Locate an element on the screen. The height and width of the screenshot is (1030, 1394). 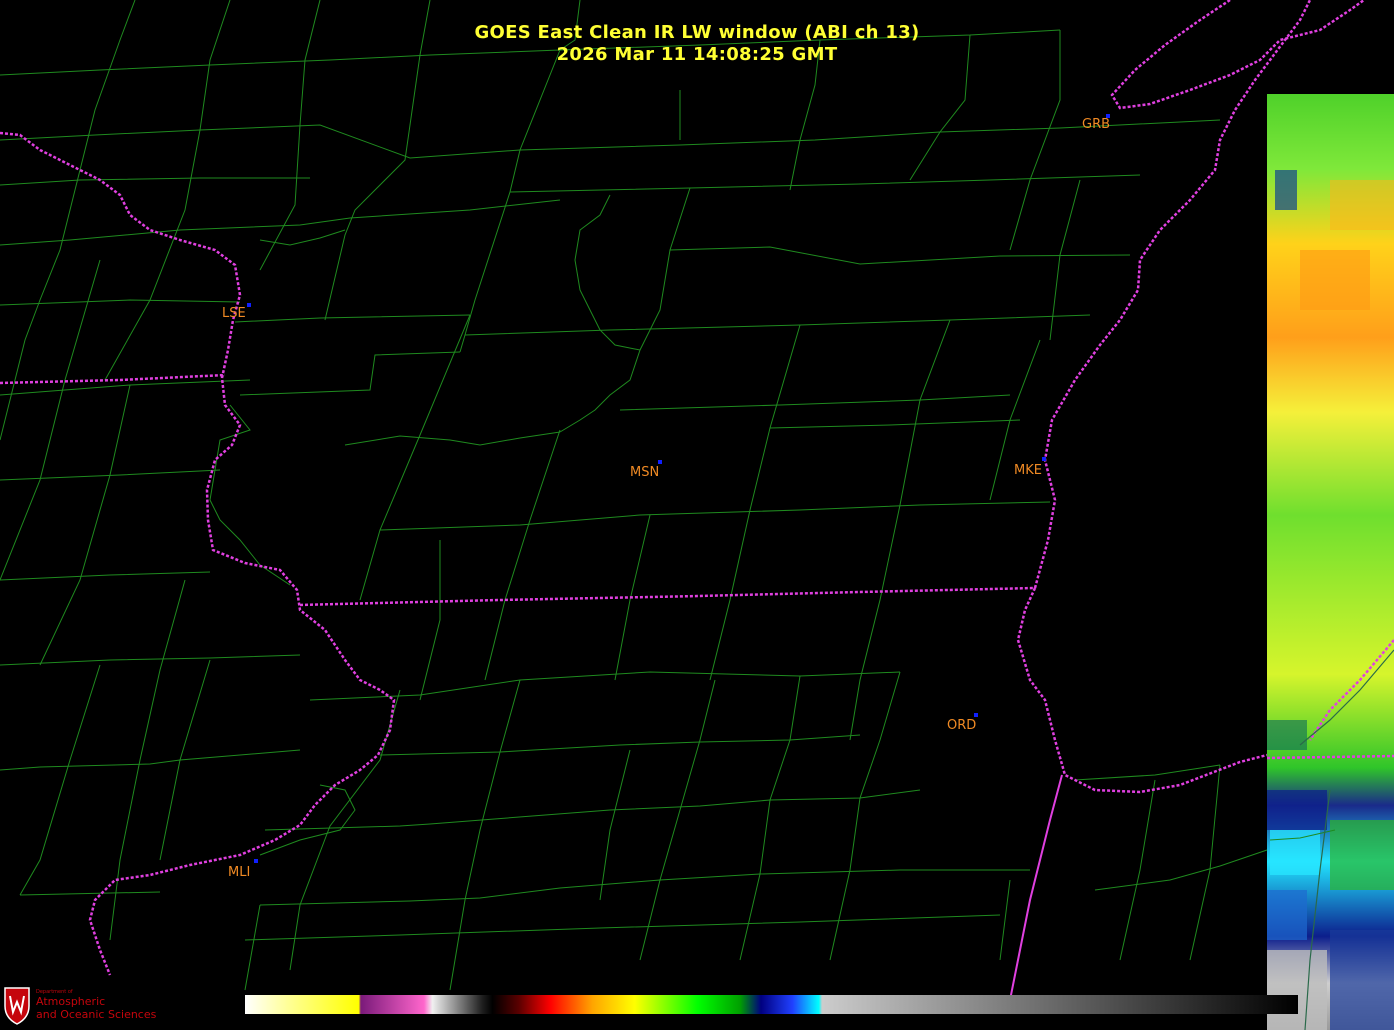
logo-atmospheric-text: Atmospheric is located at coordinates (71, 1001).